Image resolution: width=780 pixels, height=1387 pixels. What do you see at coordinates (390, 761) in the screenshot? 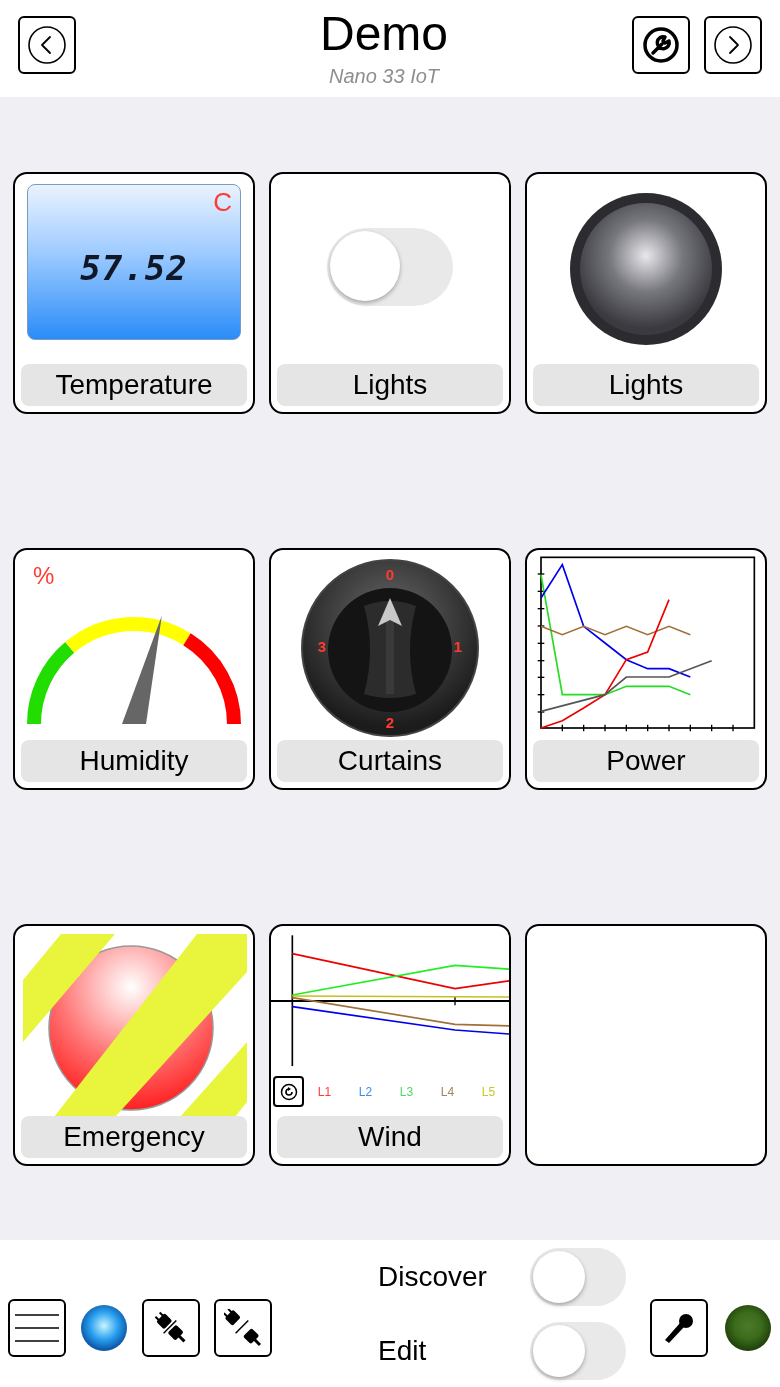
I see `tile-label: Curtains` at bounding box center [390, 761].